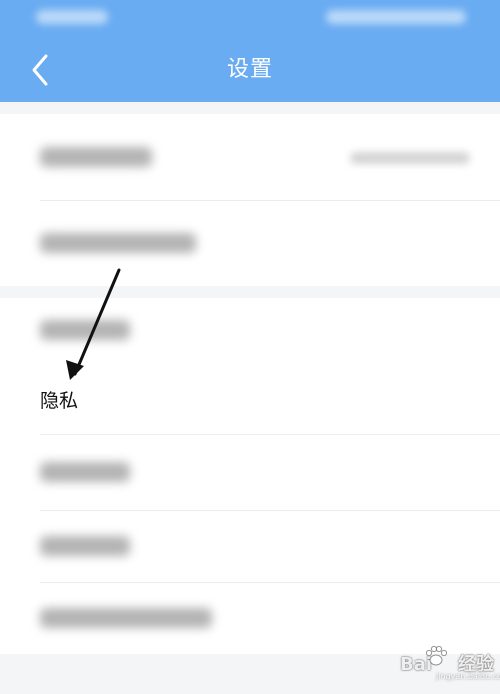 The height and width of the screenshot is (694, 500). What do you see at coordinates (410, 158) in the screenshot?
I see `blurred-row-value` at bounding box center [410, 158].